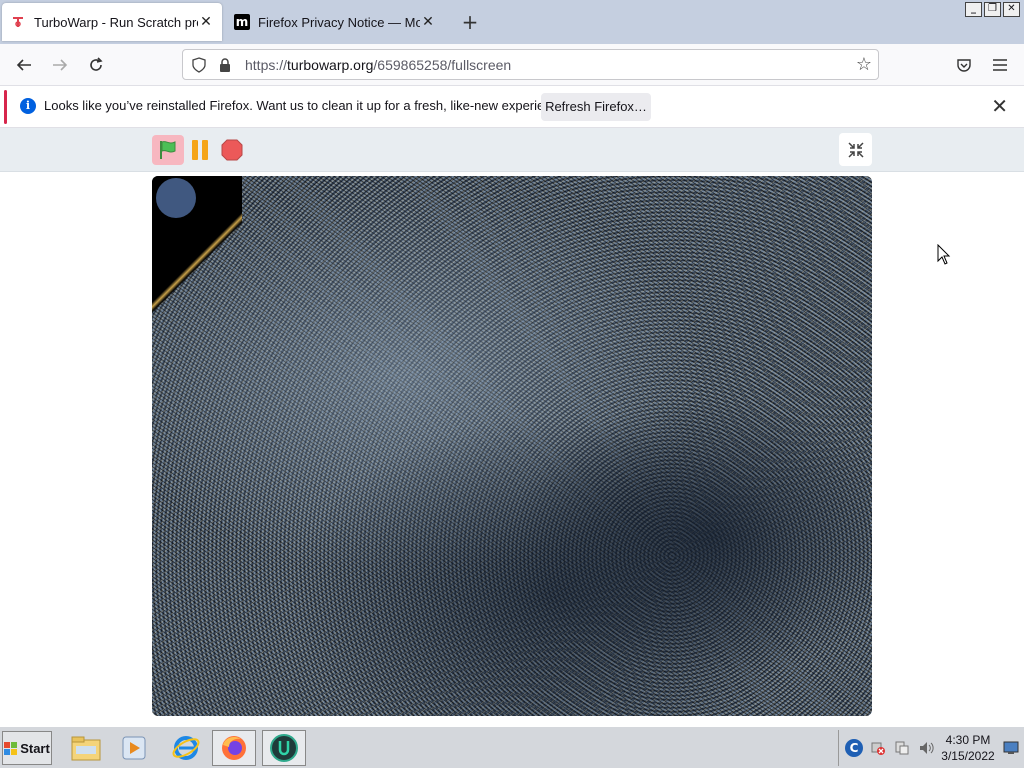 The width and height of the screenshot is (1024, 768). Describe the element at coordinates (266, 64) in the screenshot. I see `url-scheme: https://` at that location.